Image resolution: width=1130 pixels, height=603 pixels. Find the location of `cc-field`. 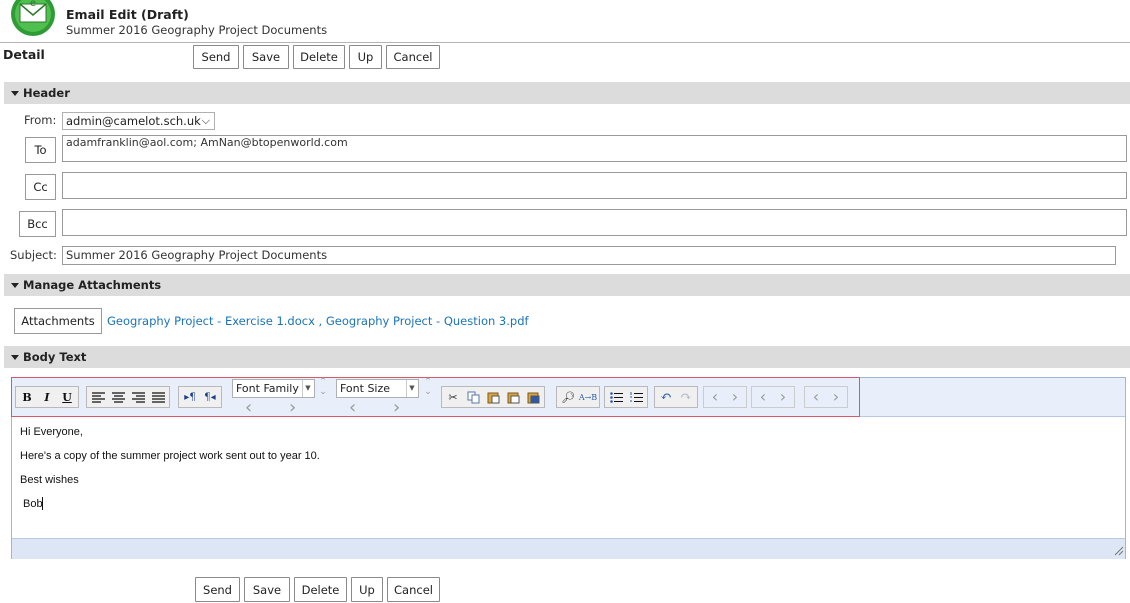

cc-field is located at coordinates (594, 185).